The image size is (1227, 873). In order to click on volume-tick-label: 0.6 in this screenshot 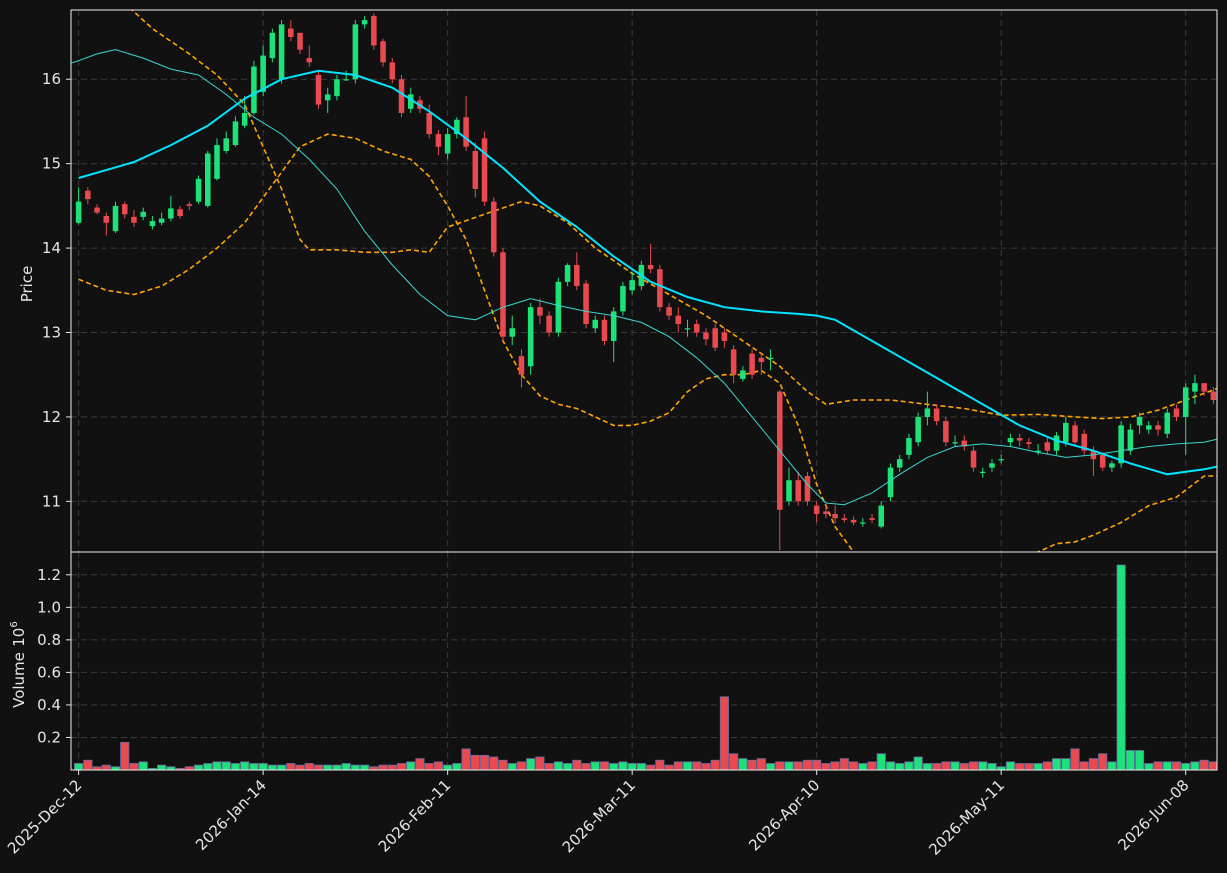, I will do `click(49, 672)`.